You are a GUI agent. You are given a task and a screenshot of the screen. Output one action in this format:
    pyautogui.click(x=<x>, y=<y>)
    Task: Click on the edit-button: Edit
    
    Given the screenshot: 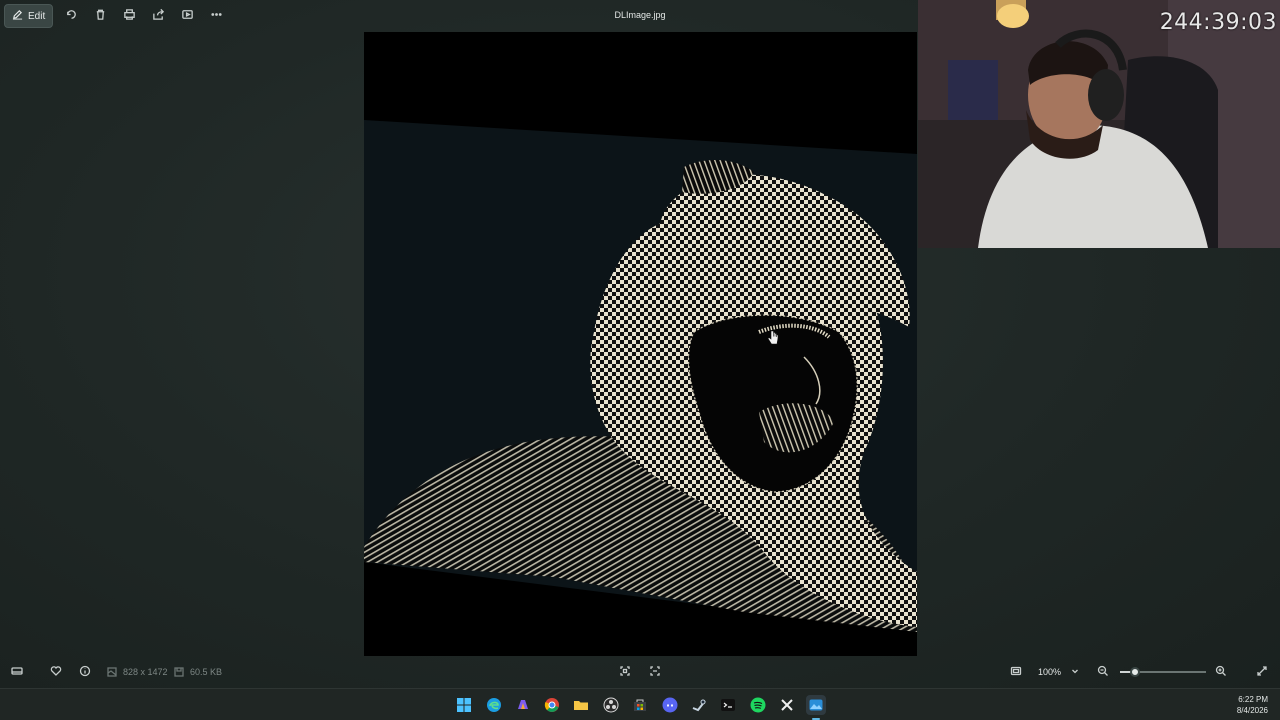 What is the action you would take?
    pyautogui.click(x=29, y=16)
    